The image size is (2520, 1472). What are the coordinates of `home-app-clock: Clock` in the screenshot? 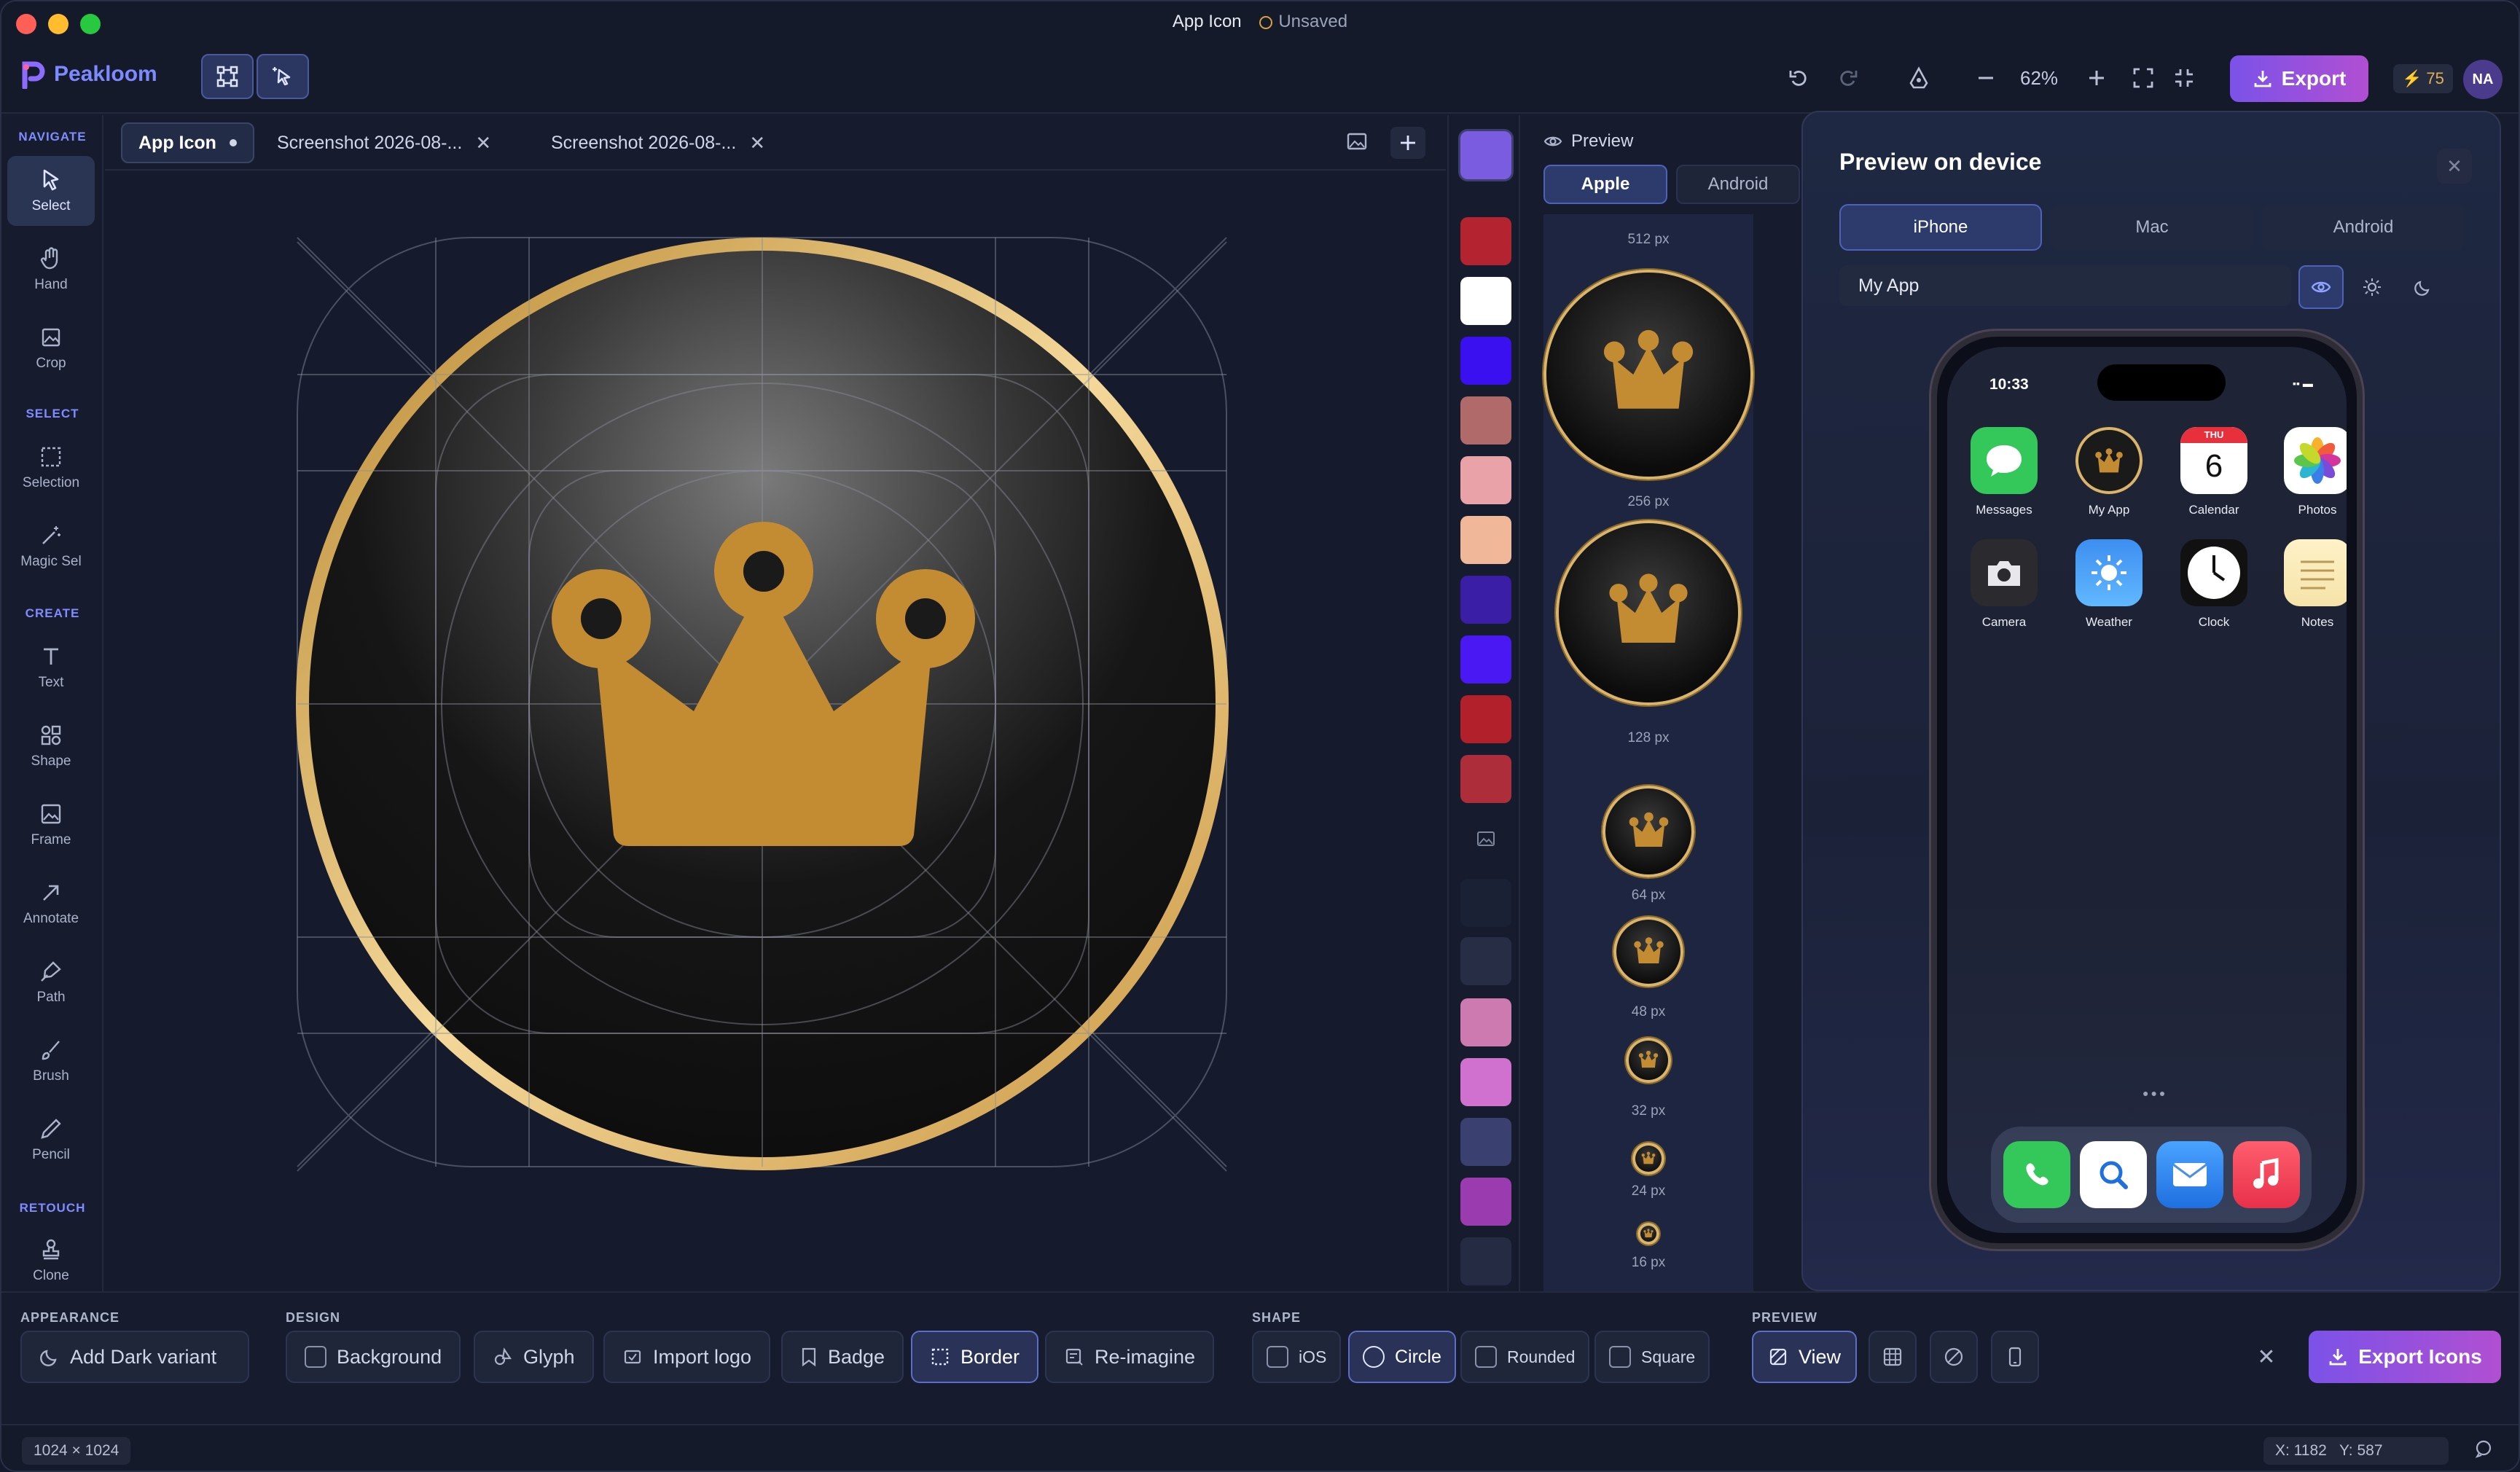 It's located at (2214, 584).